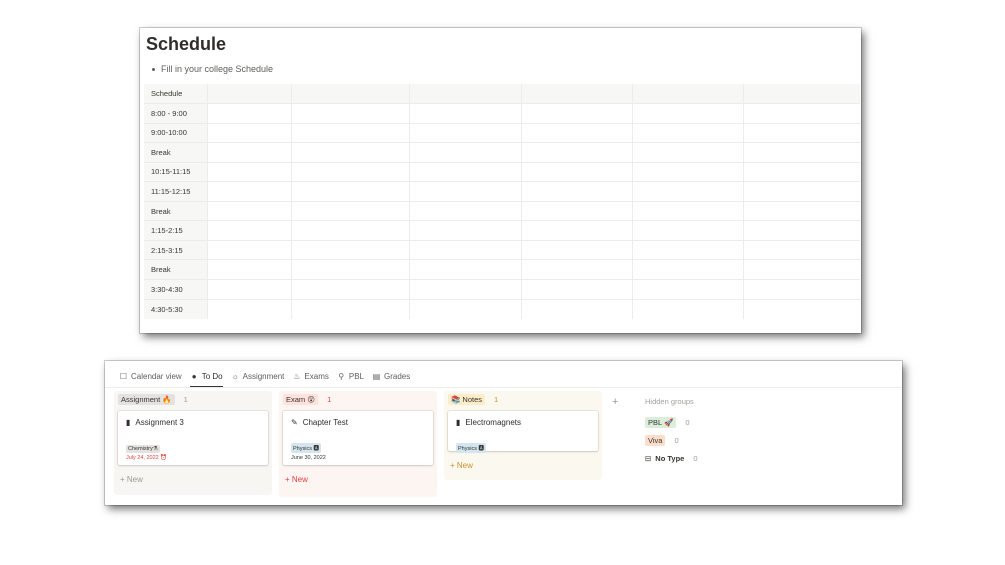 This screenshot has height=565, width=1005. What do you see at coordinates (288, 479) in the screenshot?
I see `plus-icon: +` at bounding box center [288, 479].